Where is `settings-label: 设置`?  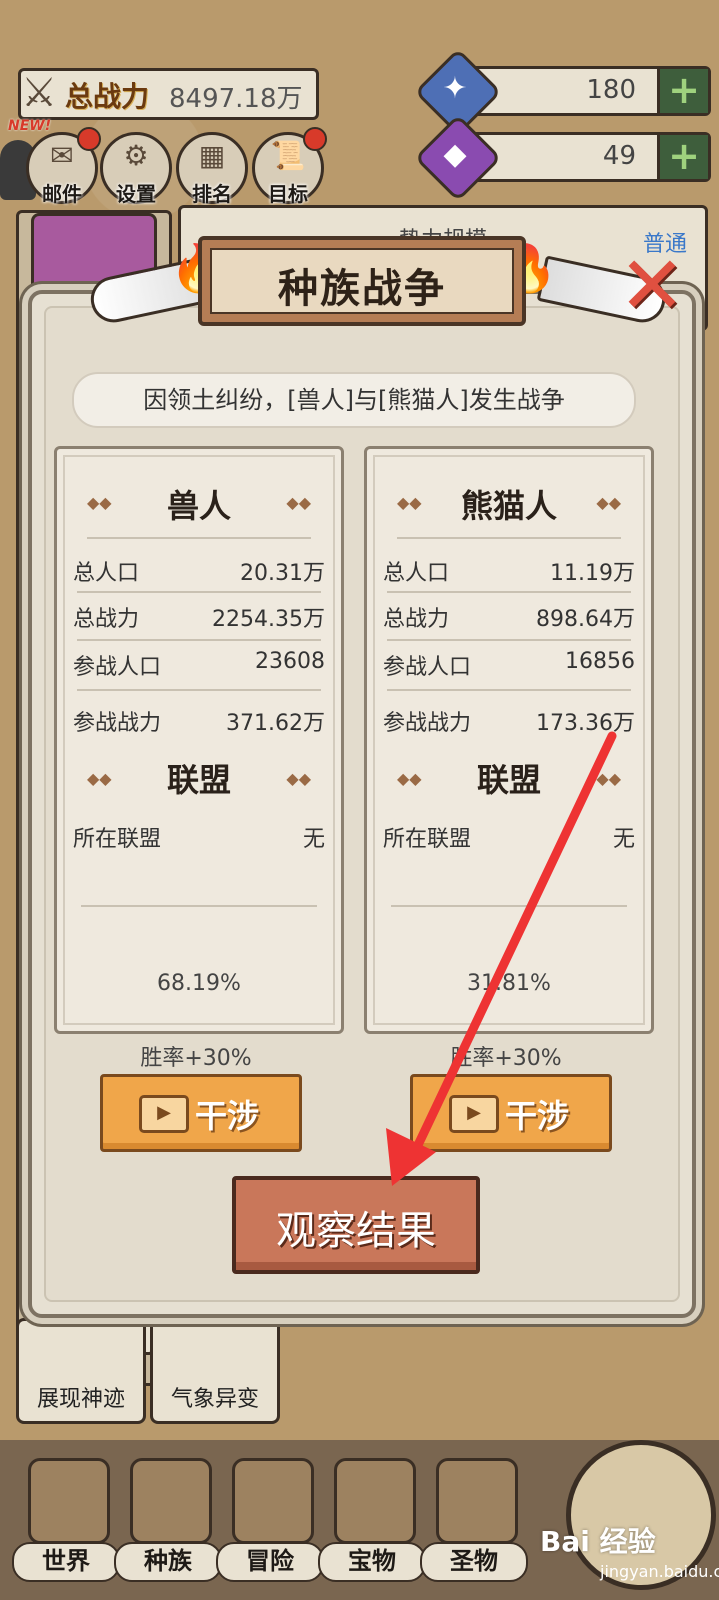
settings-label: 设置 is located at coordinates (136, 194).